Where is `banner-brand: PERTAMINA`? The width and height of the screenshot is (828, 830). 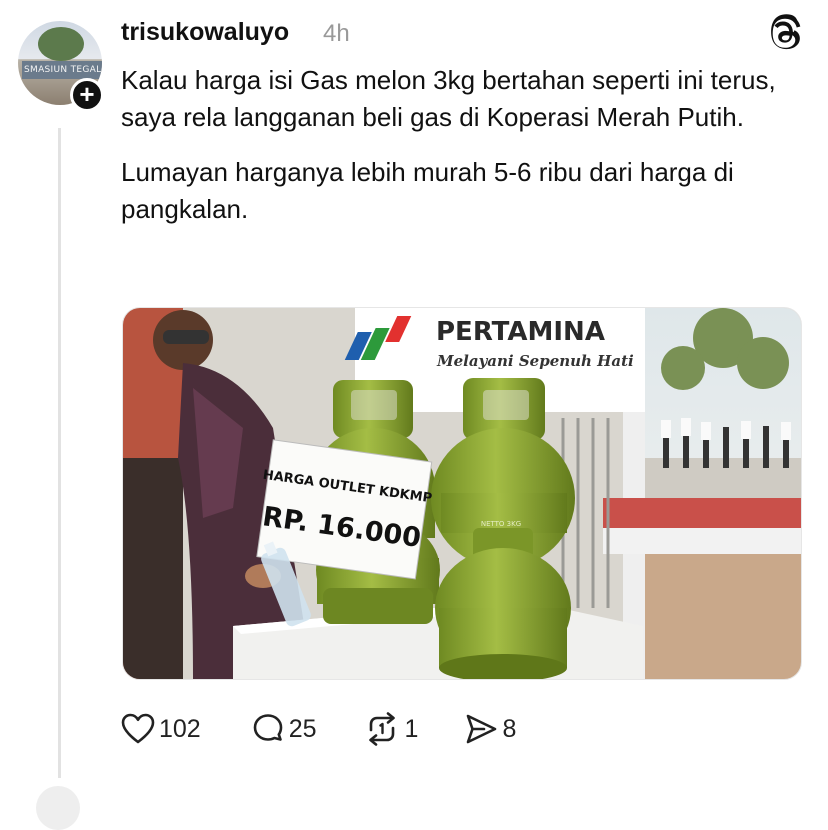 banner-brand: PERTAMINA is located at coordinates (520, 332).